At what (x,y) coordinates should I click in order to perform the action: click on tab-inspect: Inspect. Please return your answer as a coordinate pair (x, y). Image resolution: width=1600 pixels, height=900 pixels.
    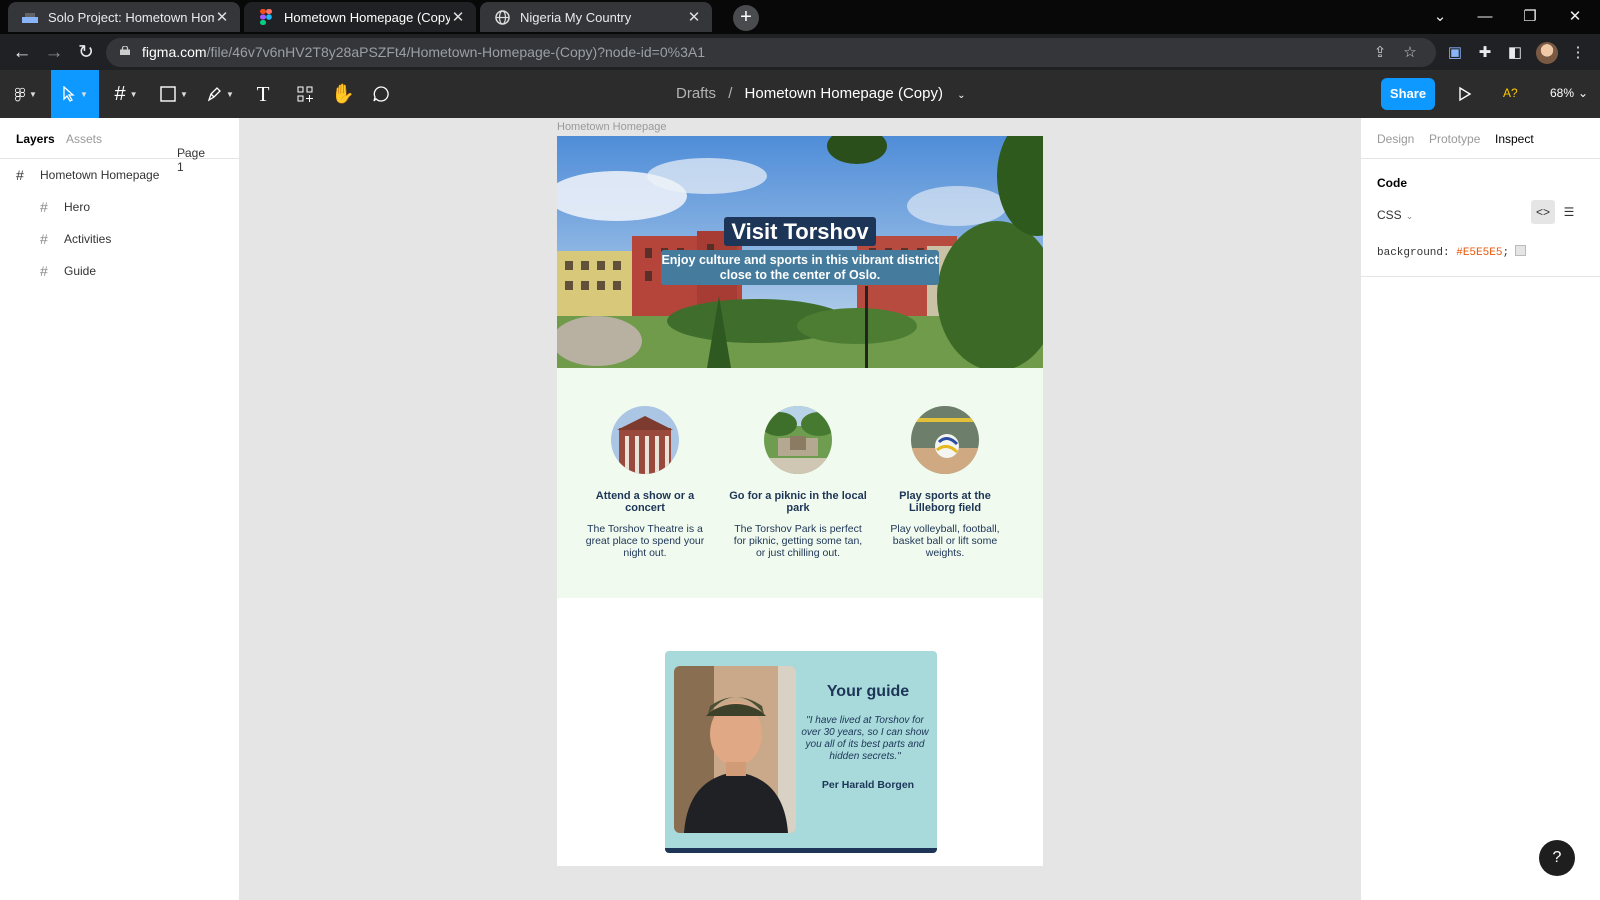
    Looking at the image, I should click on (1514, 139).